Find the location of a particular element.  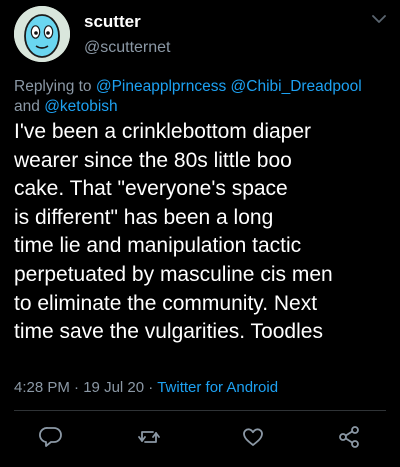

display-name: scutter is located at coordinates (112, 22).